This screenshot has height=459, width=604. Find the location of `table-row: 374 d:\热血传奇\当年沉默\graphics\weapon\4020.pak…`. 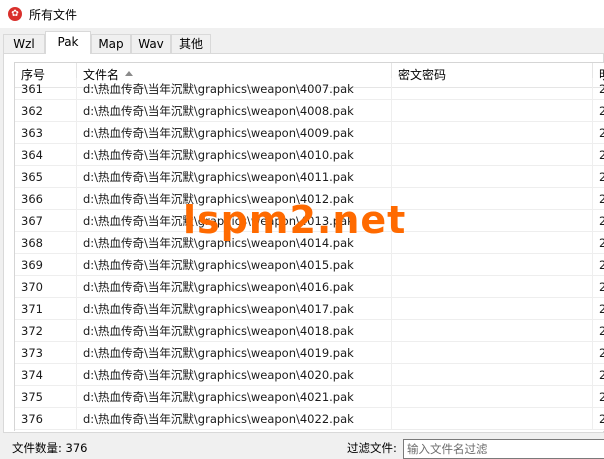

table-row: 374 d:\热血传奇\当年沉默\graphics\weapon\4020.pak… is located at coordinates (309, 375).